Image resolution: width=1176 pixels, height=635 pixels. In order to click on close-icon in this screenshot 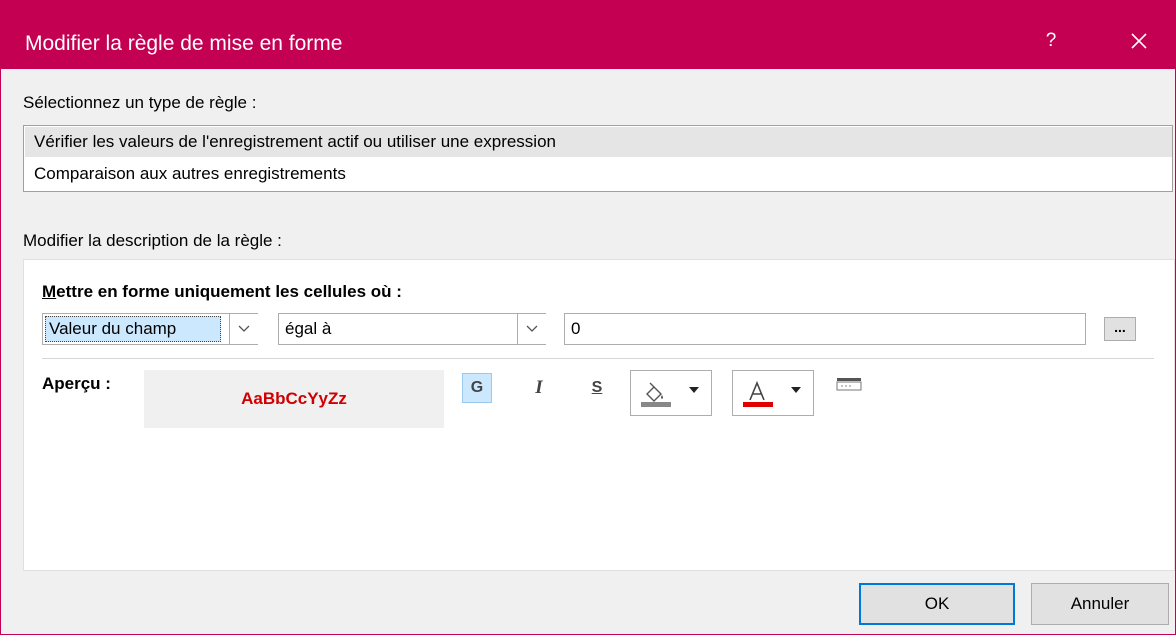, I will do `click(1139, 41)`.